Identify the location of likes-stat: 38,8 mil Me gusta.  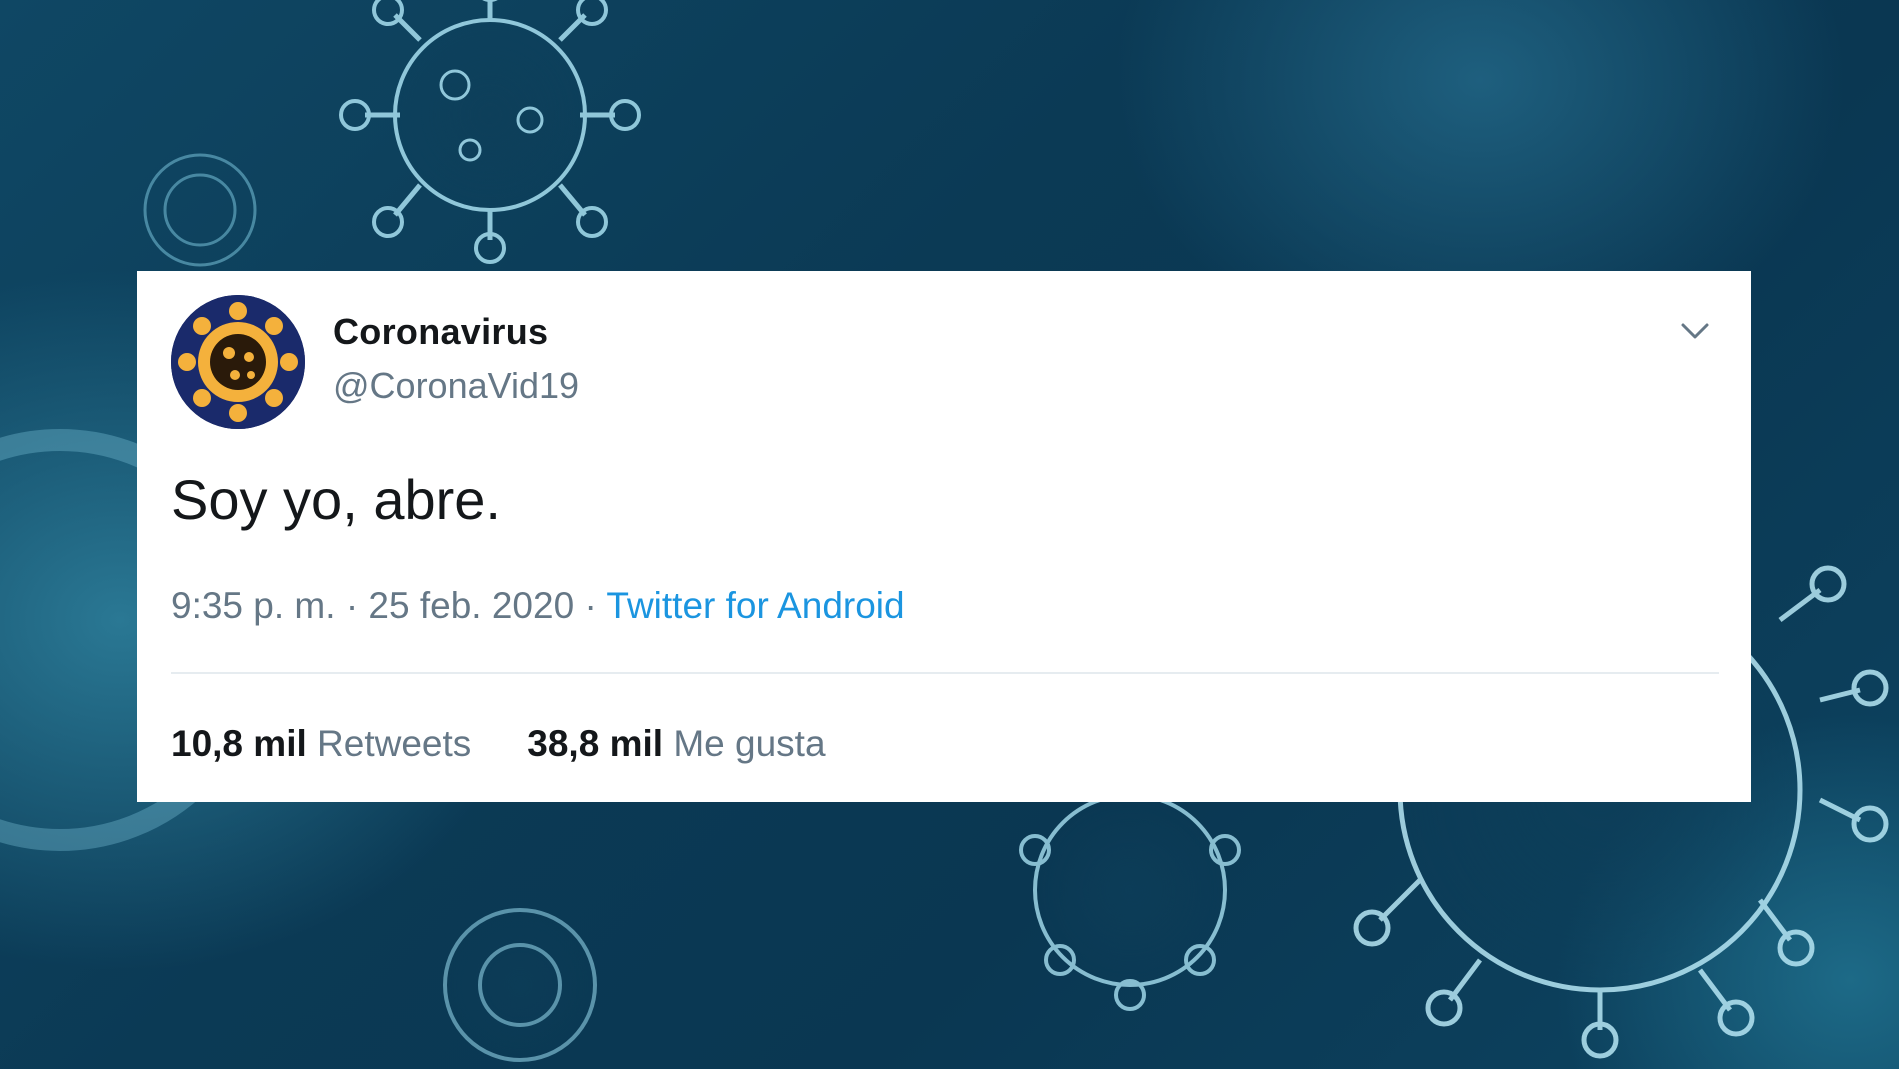
(676, 744).